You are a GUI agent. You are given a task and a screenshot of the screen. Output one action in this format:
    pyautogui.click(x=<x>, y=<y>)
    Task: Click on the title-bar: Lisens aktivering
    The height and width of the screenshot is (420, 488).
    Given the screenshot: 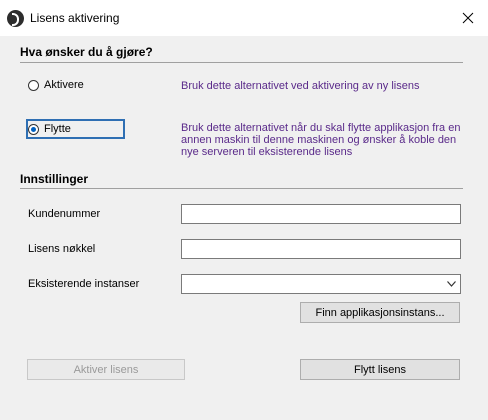 What is the action you would take?
    pyautogui.click(x=244, y=18)
    